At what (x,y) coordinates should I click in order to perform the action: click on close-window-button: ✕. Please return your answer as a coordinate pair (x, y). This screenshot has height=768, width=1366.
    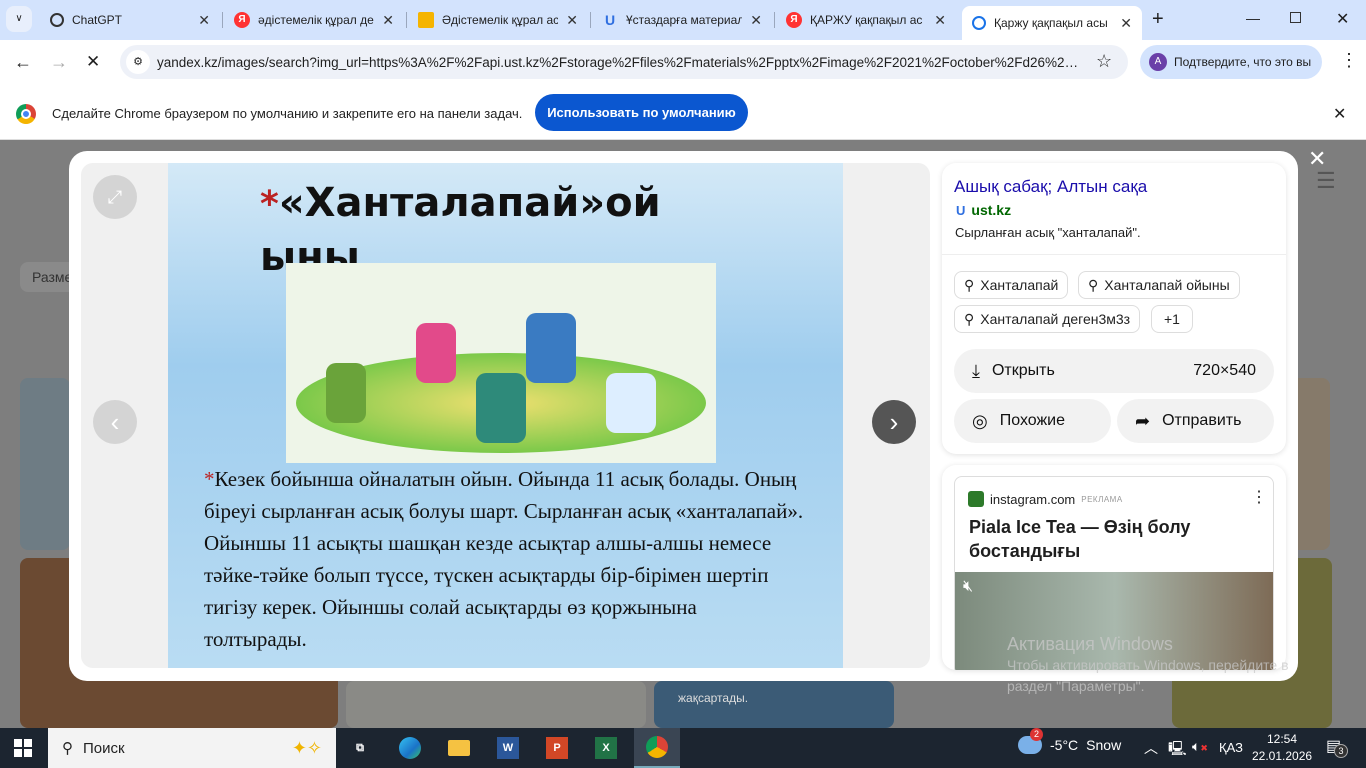
    Looking at the image, I should click on (1342, 19).